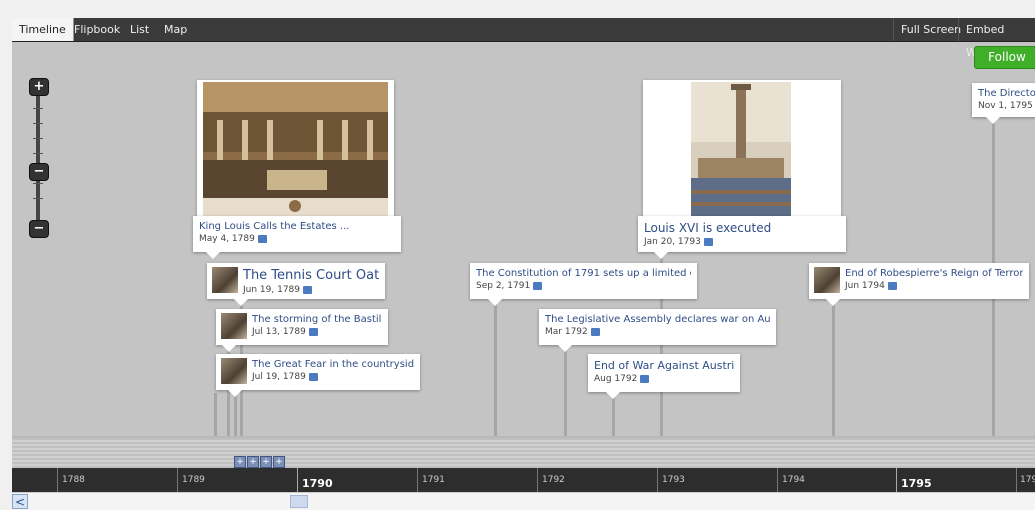 The width and height of the screenshot is (1035, 510). What do you see at coordinates (193, 480) in the screenshot?
I see `axis-label-1789: 1789` at bounding box center [193, 480].